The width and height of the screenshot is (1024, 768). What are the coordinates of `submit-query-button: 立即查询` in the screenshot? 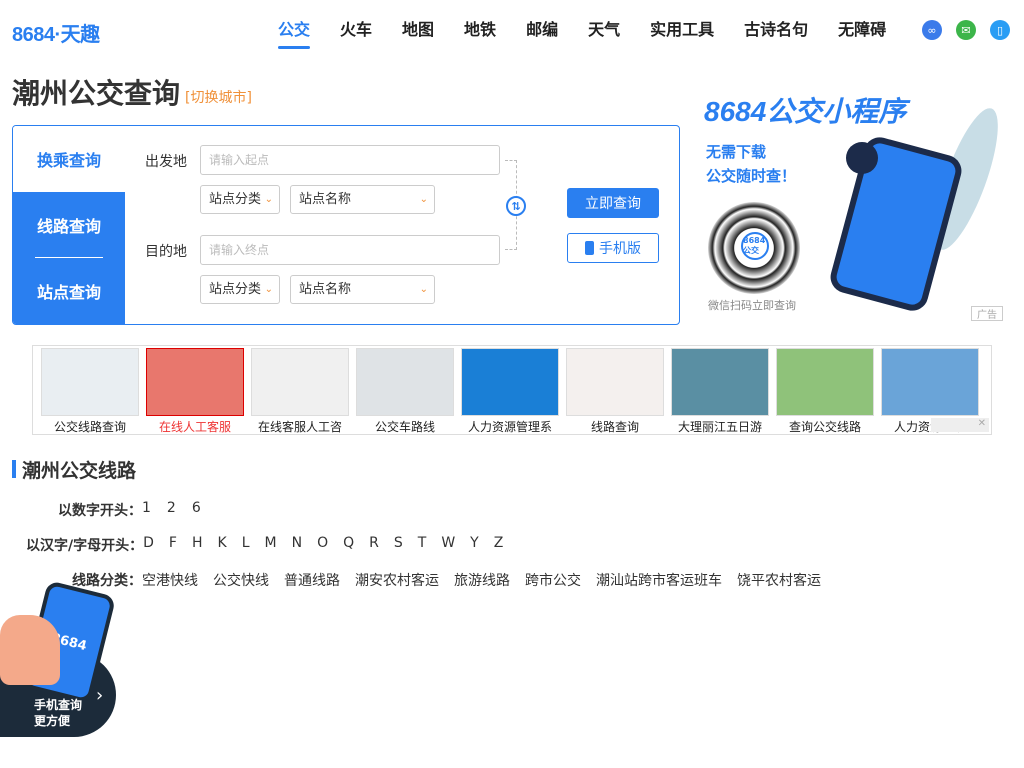 It's located at (613, 203).